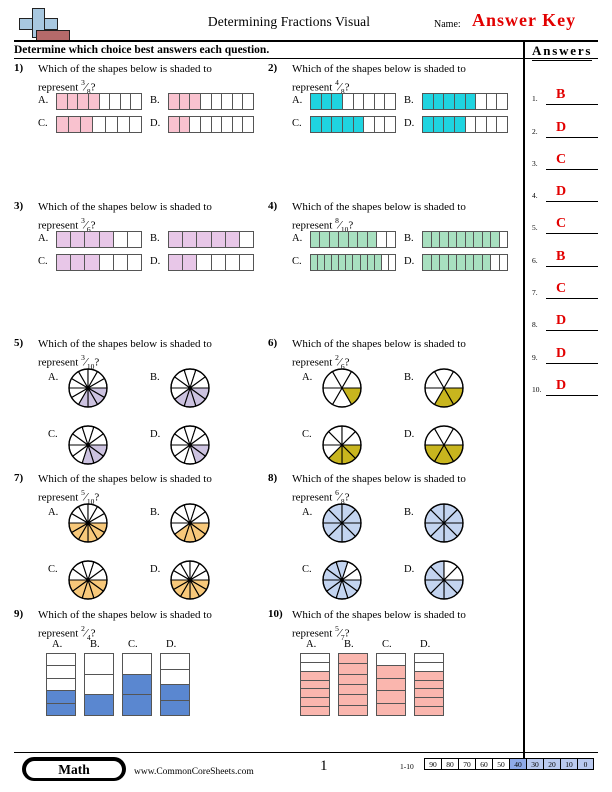 This screenshot has width=612, height=792. What do you see at coordinates (57, 644) in the screenshot?
I see `choice-label: A.` at bounding box center [57, 644].